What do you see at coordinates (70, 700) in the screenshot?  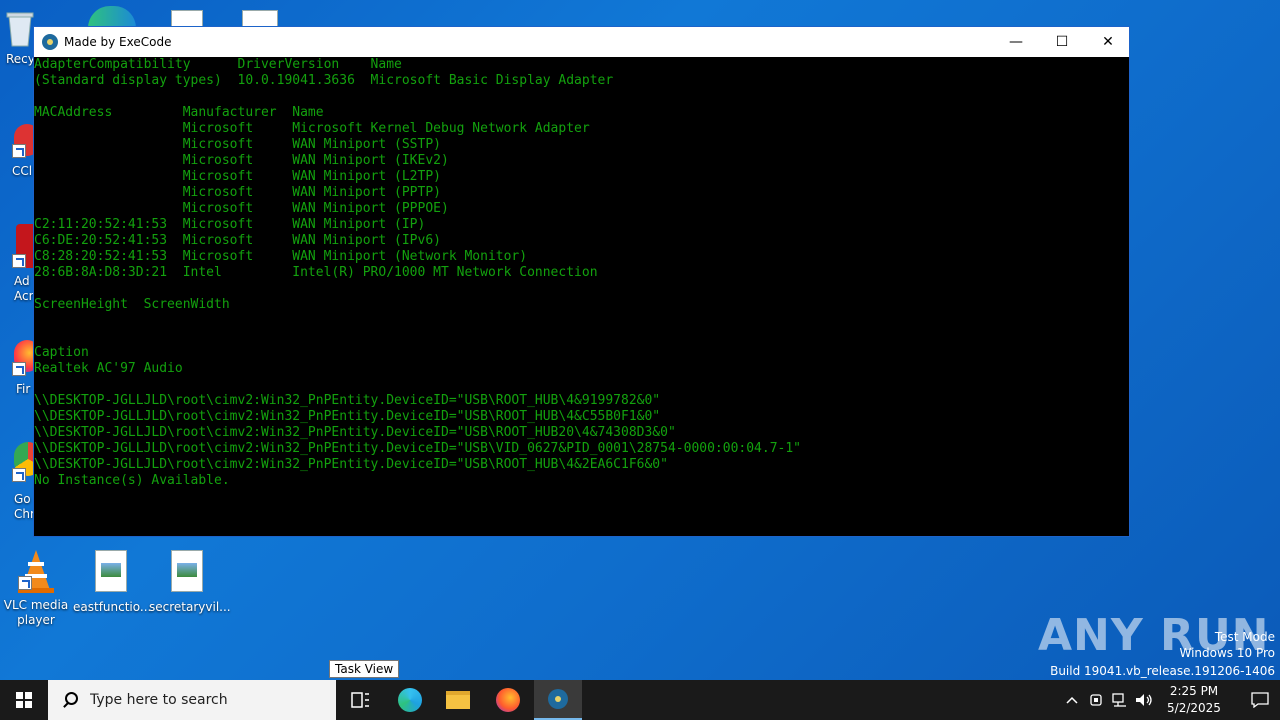 I see `search-icon` at bounding box center [70, 700].